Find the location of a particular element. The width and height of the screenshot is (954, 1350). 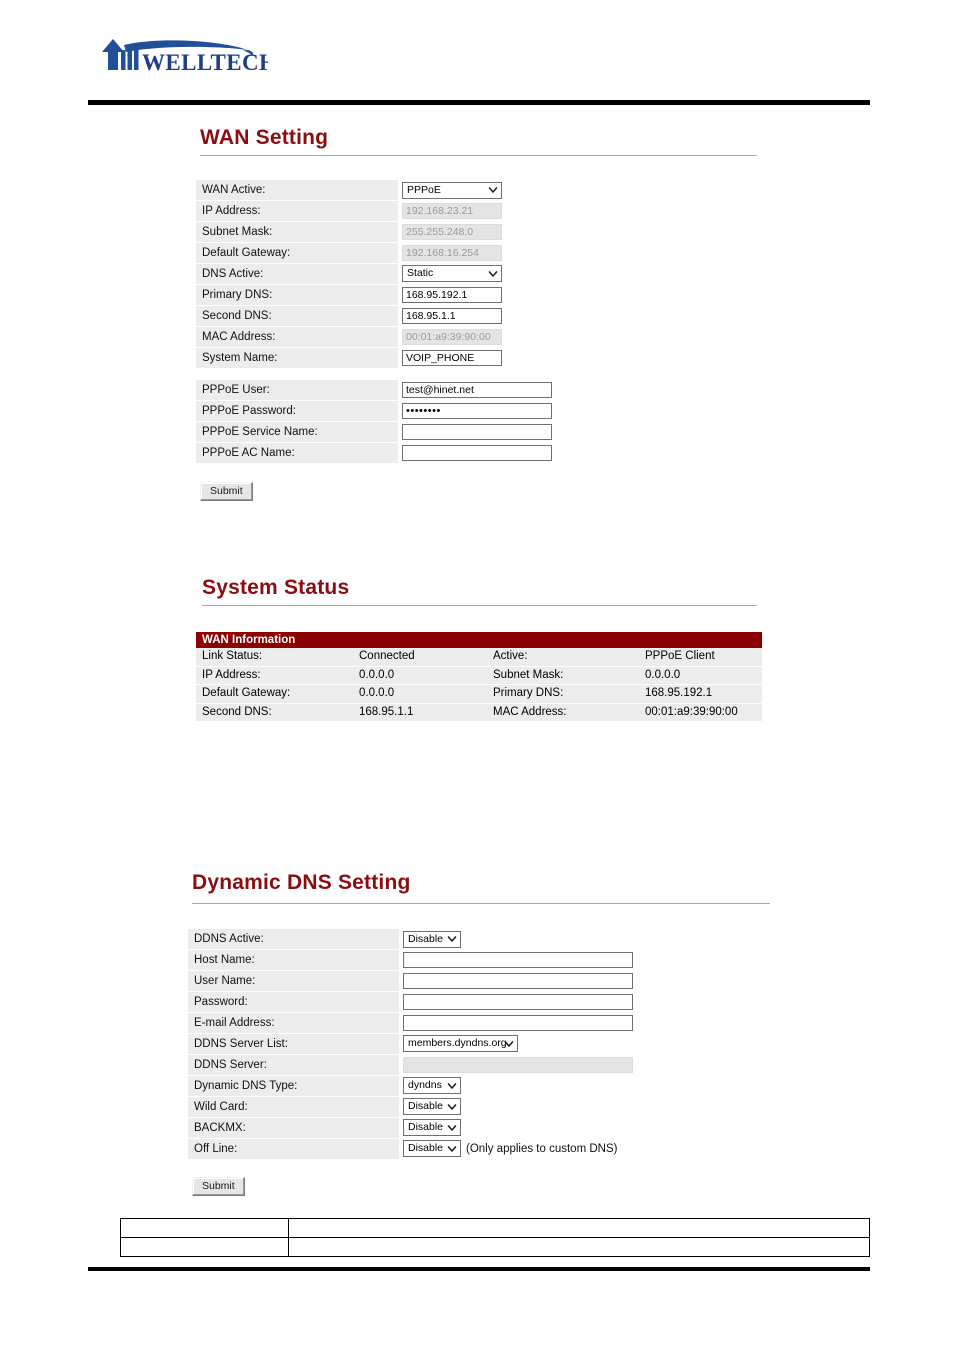

form-row: Password: is located at coordinates (410, 1002).